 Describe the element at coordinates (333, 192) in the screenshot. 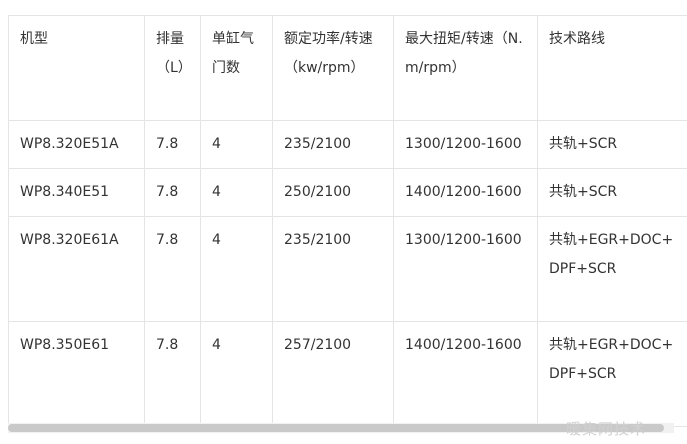

I see `cell-rated-power: 250/2100` at that location.